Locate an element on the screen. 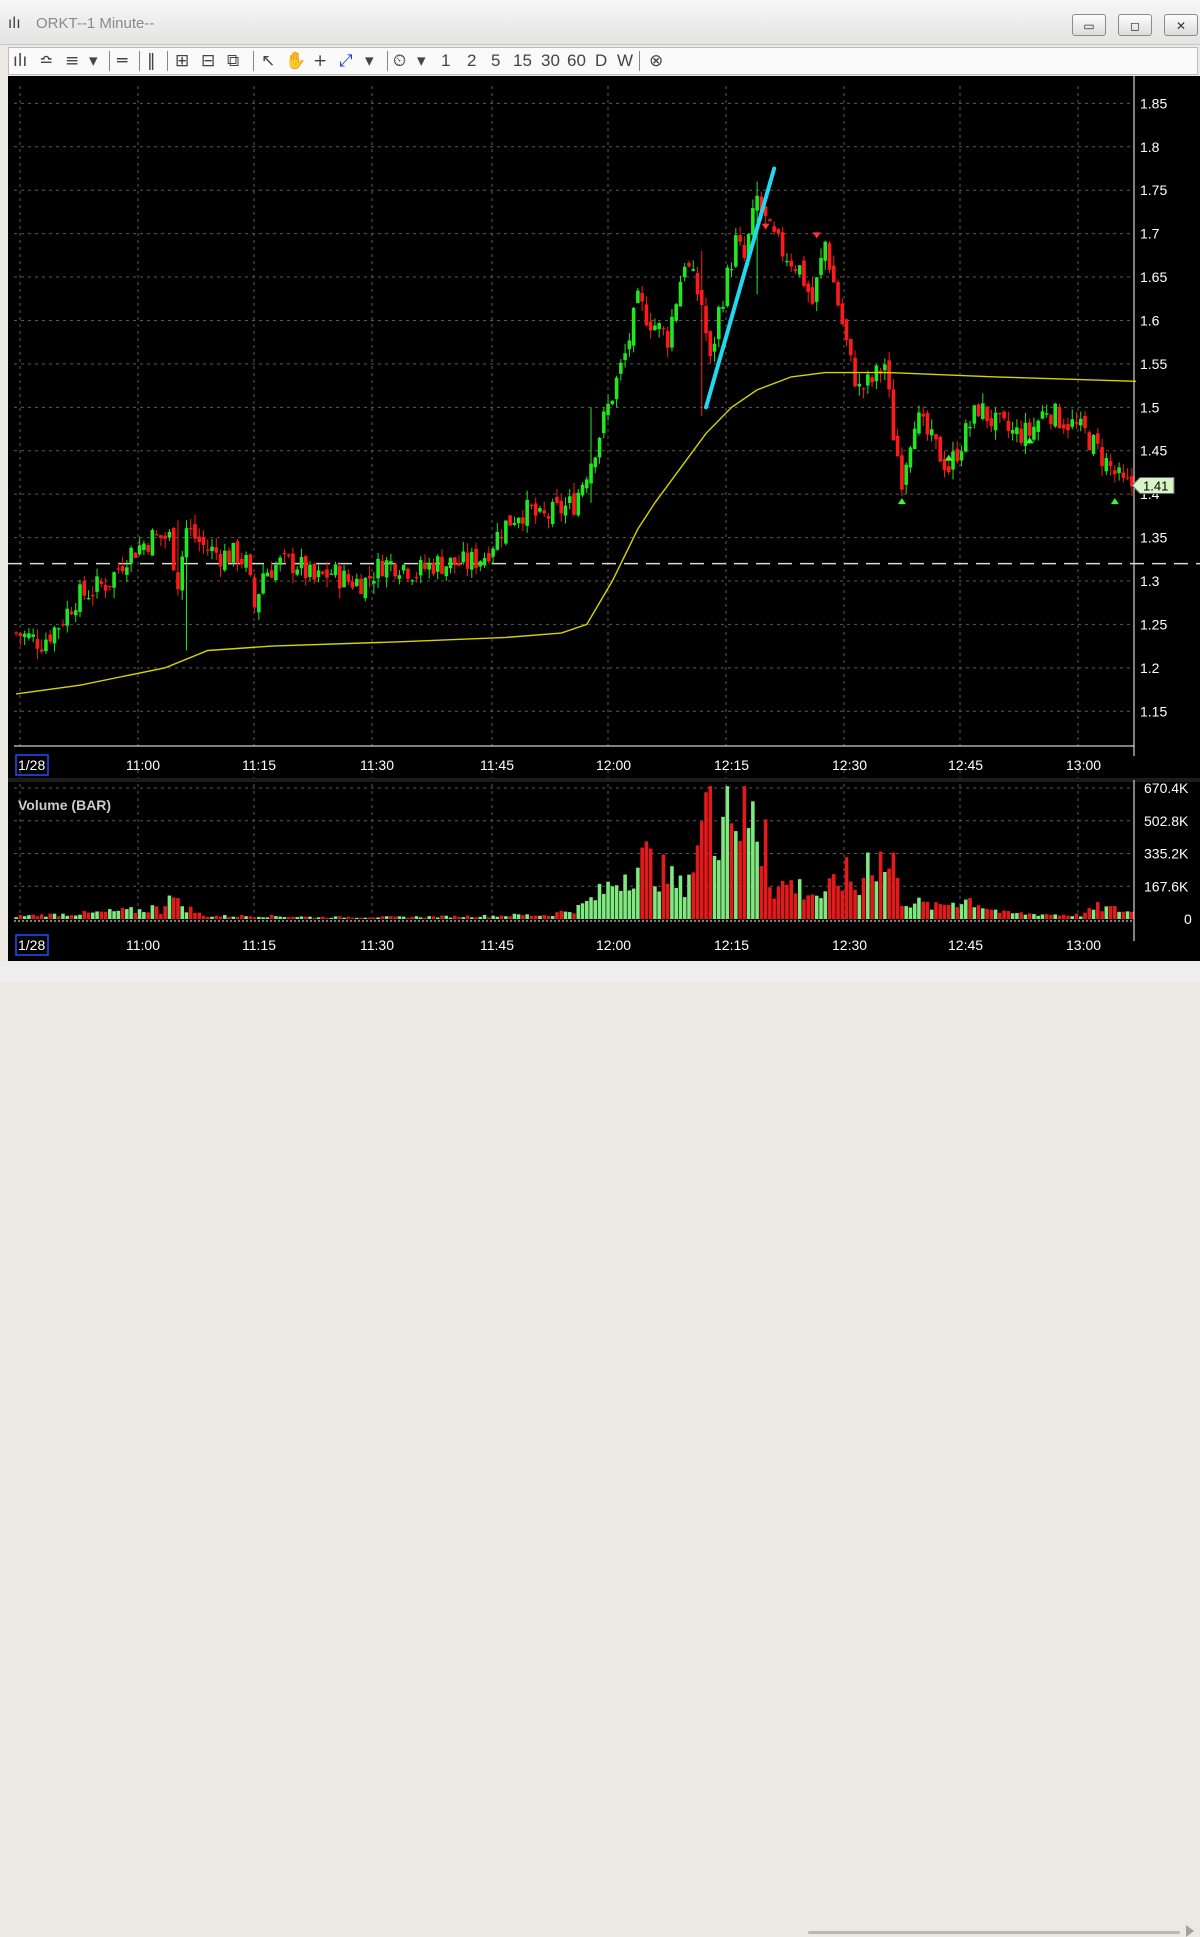 The image size is (1200, 1937). last-price-label: 1.41 is located at coordinates (1155, 485).